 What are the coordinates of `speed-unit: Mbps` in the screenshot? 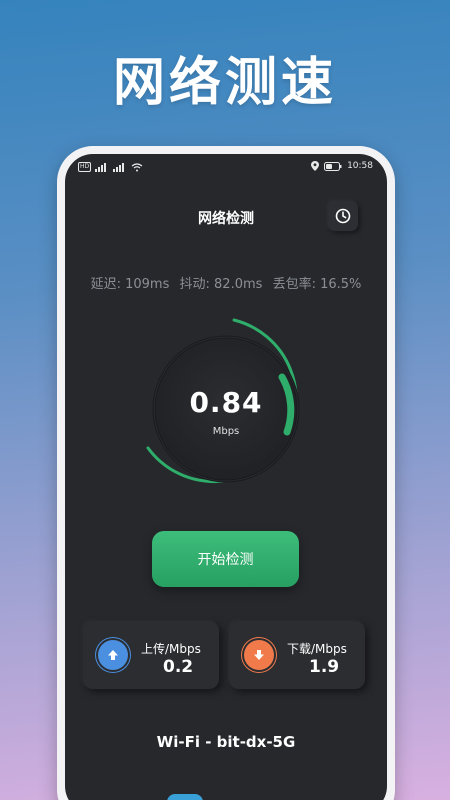 It's located at (226, 431).